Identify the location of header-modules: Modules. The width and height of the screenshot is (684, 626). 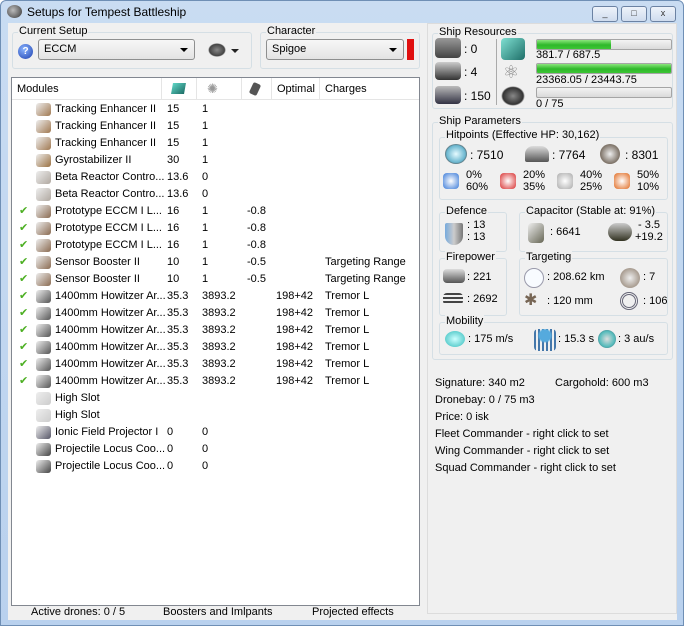
(87, 89).